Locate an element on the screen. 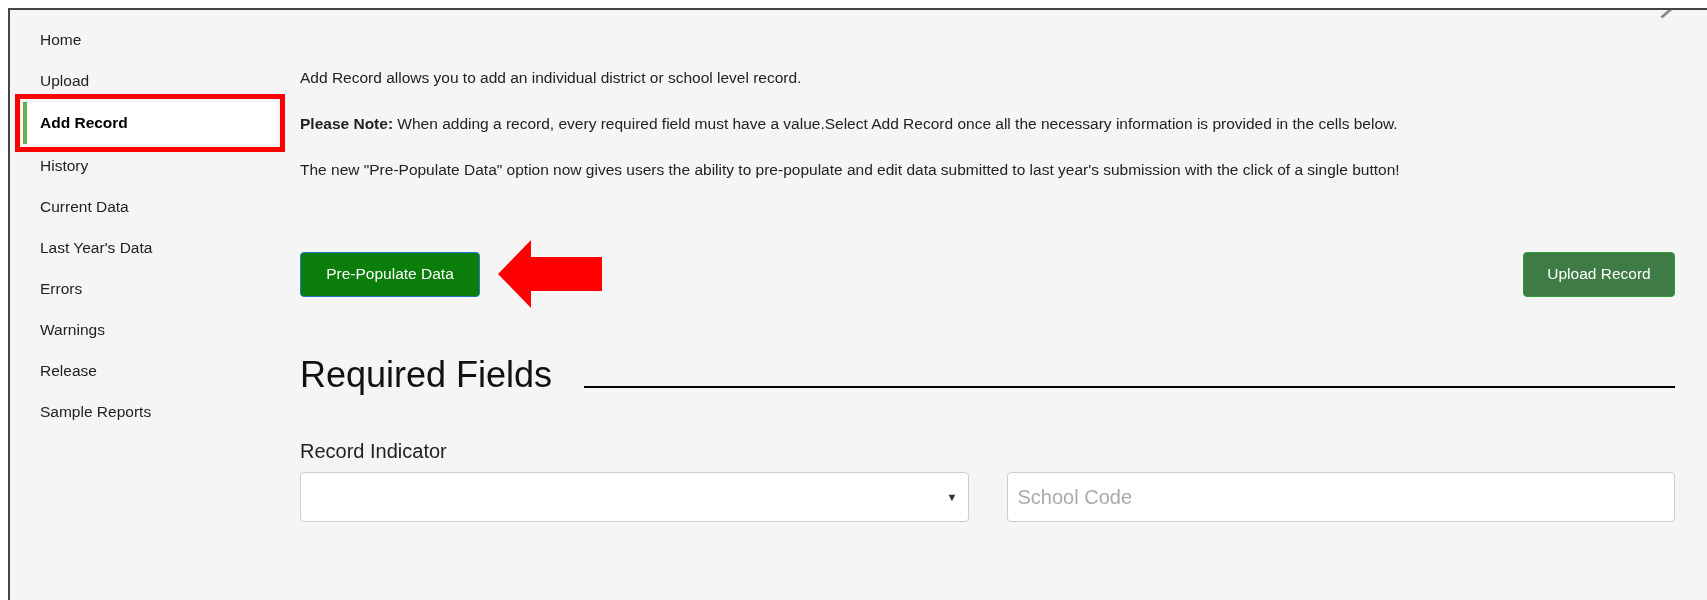 This screenshot has width=1707, height=600. sidebar-item: Sample Reports is located at coordinates (161, 411).